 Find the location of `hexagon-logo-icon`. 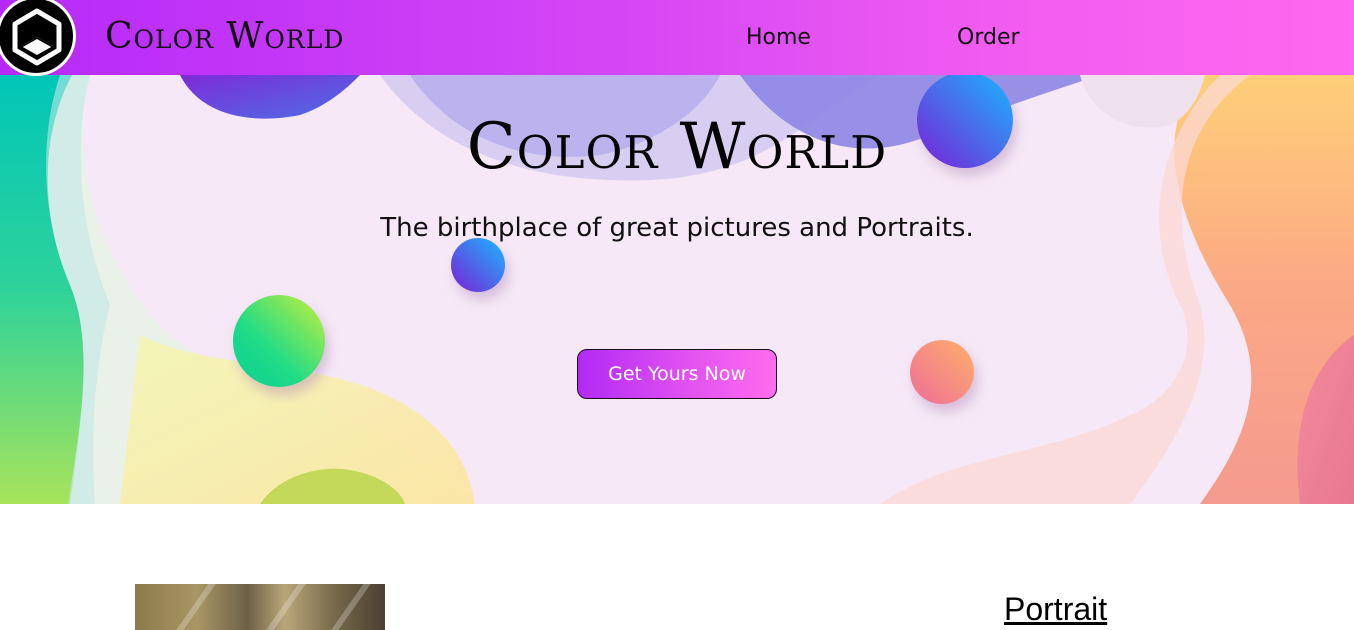

hexagon-logo-icon is located at coordinates (37, 37).